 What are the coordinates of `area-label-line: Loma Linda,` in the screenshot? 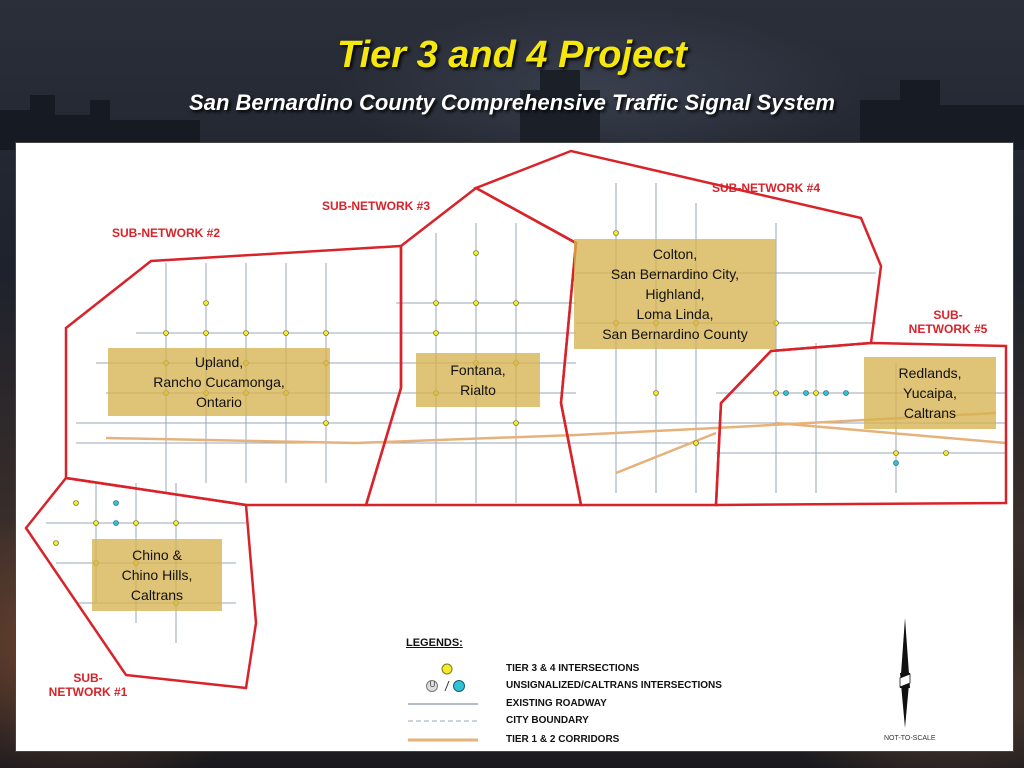 It's located at (675, 314).